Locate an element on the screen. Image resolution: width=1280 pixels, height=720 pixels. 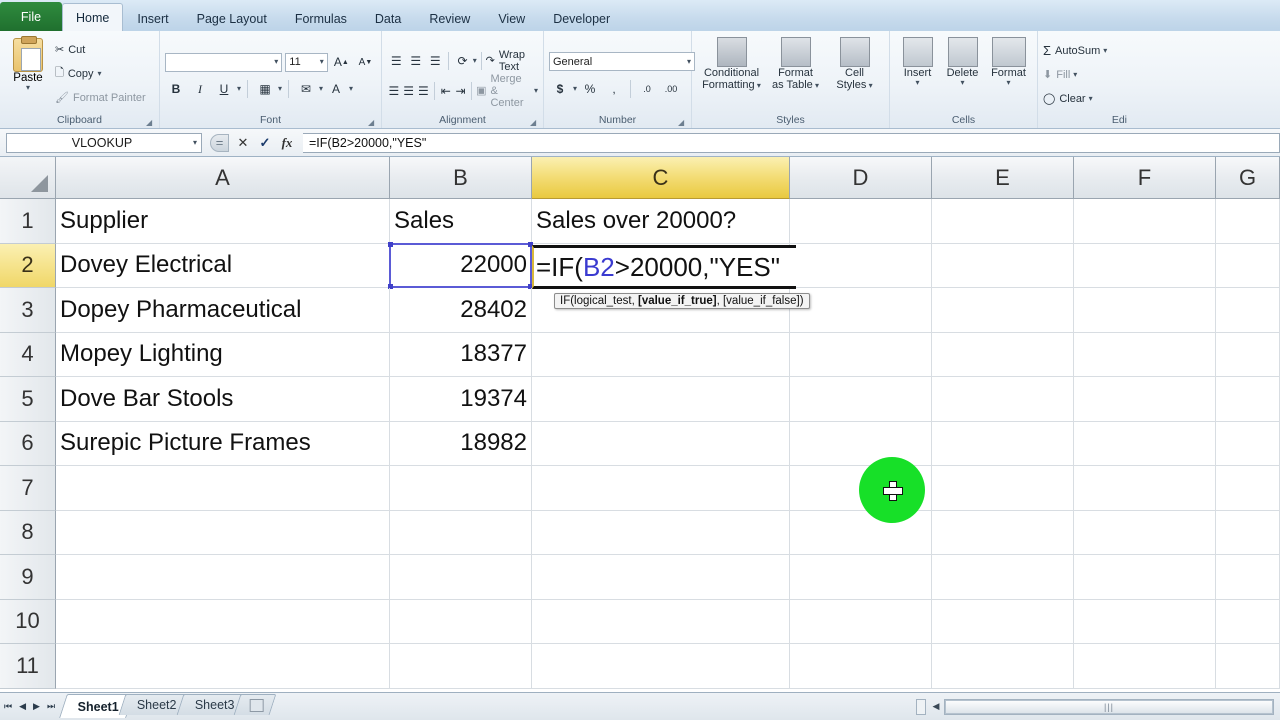
cell-g6 is located at coordinates (1248, 443).